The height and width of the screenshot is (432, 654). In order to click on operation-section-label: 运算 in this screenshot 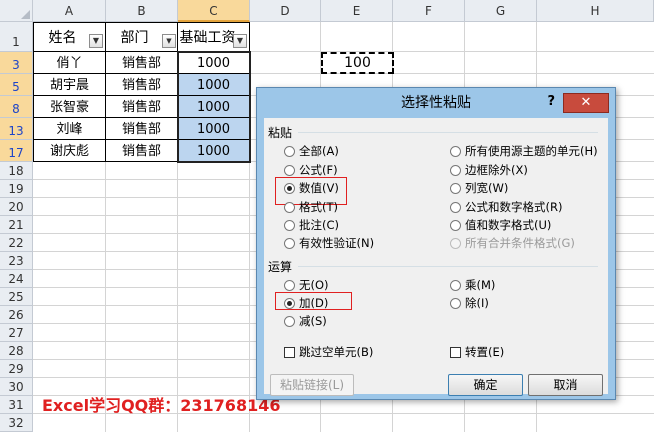, I will do `click(280, 267)`.